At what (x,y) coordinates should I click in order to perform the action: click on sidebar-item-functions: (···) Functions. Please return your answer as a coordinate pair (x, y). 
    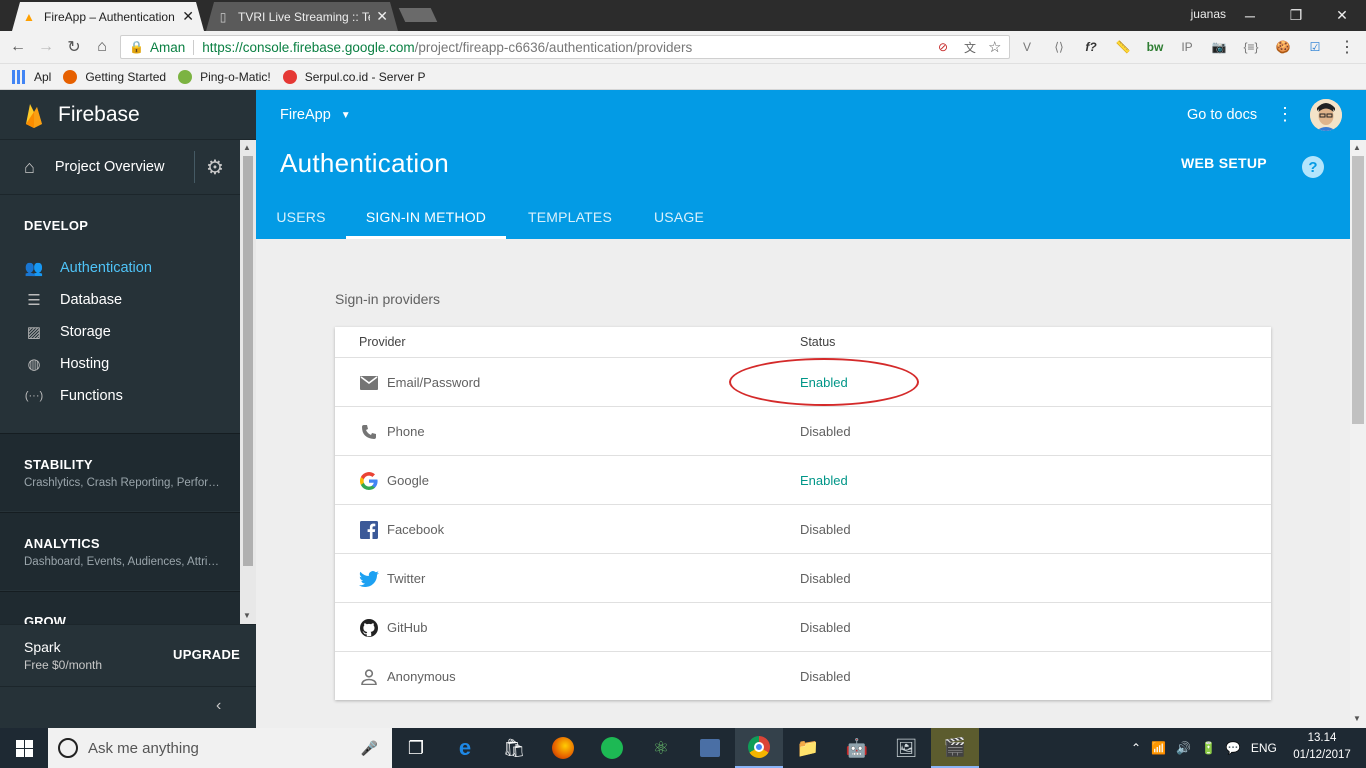
    Looking at the image, I should click on (120, 396).